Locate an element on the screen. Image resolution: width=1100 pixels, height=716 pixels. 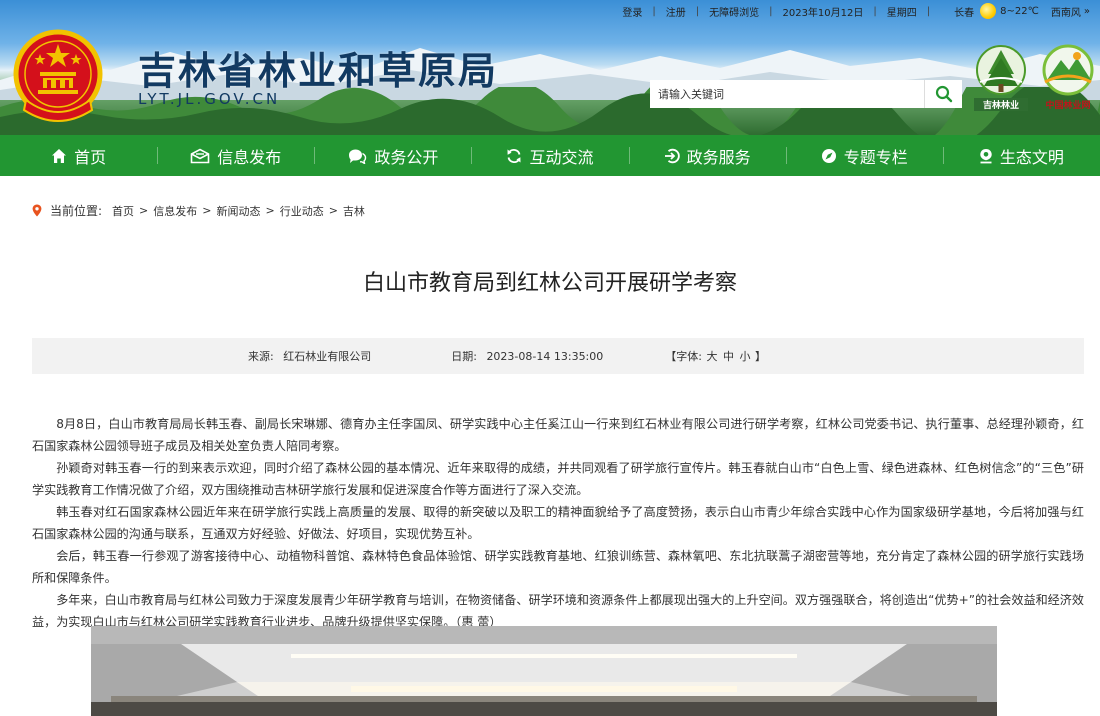
weather-temperature: 8~22℃ is located at coordinates (1019, 11).